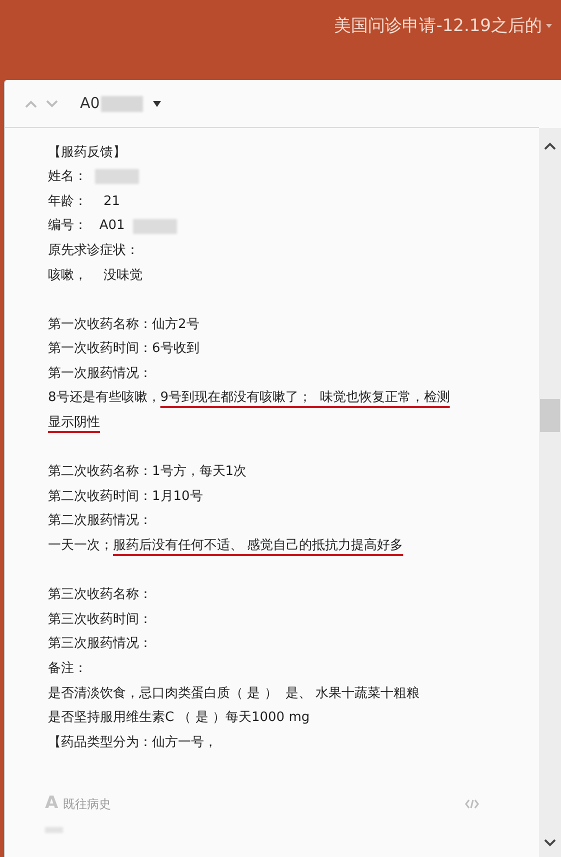 This screenshot has width=561, height=857. What do you see at coordinates (124, 349) in the screenshot?
I see `text-line: 第一次收药时间：6号收到` at bounding box center [124, 349].